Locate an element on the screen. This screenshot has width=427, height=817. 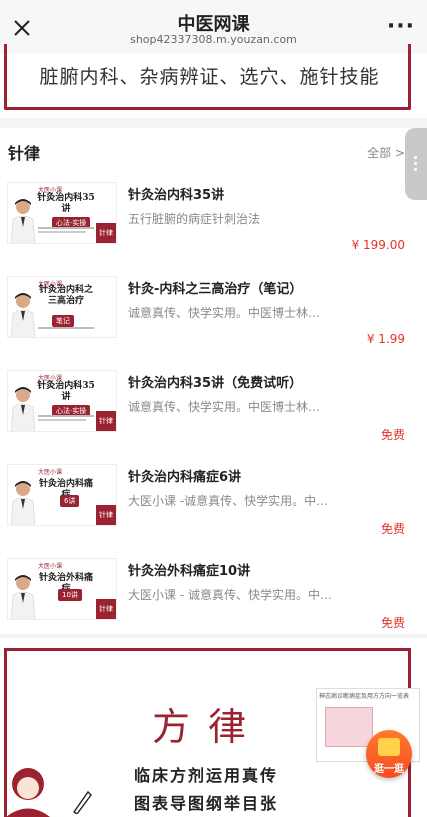
product-price: ¥ 1.99 is located at coordinates (385, 339).